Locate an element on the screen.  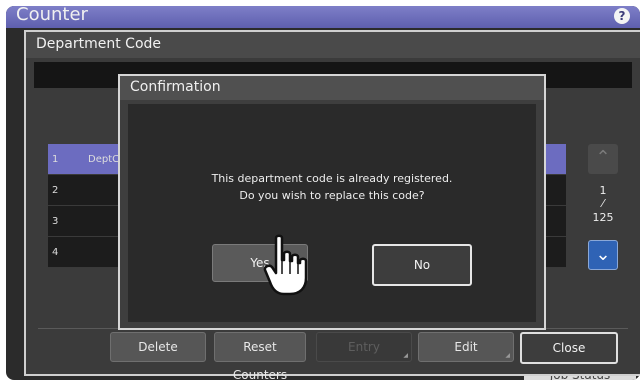
entry-button: Entry ◢ is located at coordinates (364, 347).